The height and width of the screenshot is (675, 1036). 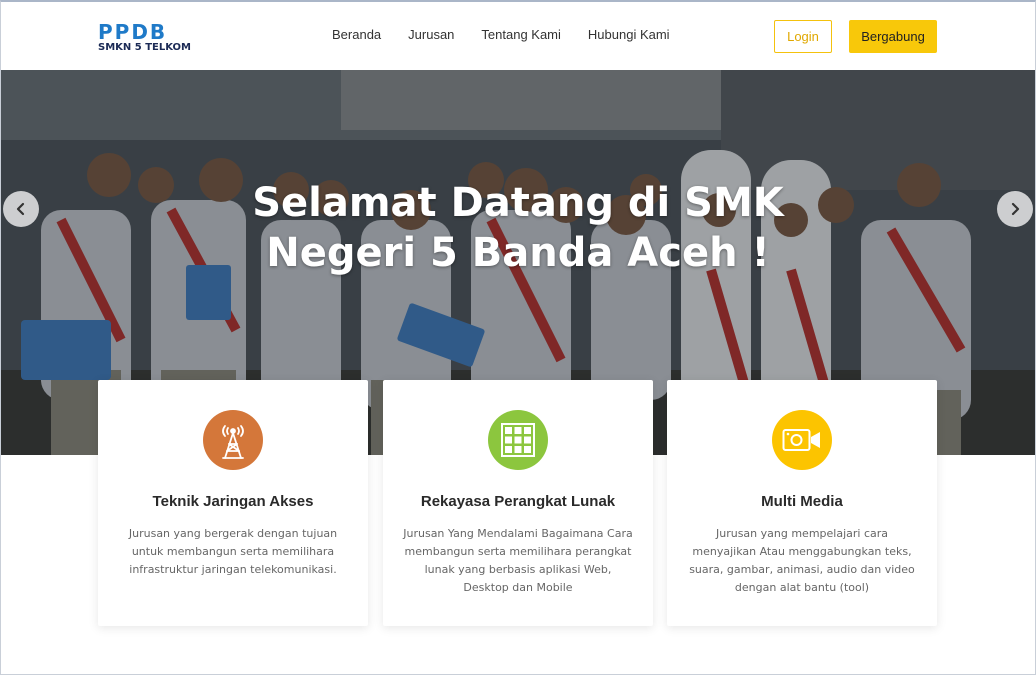 I want to click on video-camera-icon, so click(x=801, y=440).